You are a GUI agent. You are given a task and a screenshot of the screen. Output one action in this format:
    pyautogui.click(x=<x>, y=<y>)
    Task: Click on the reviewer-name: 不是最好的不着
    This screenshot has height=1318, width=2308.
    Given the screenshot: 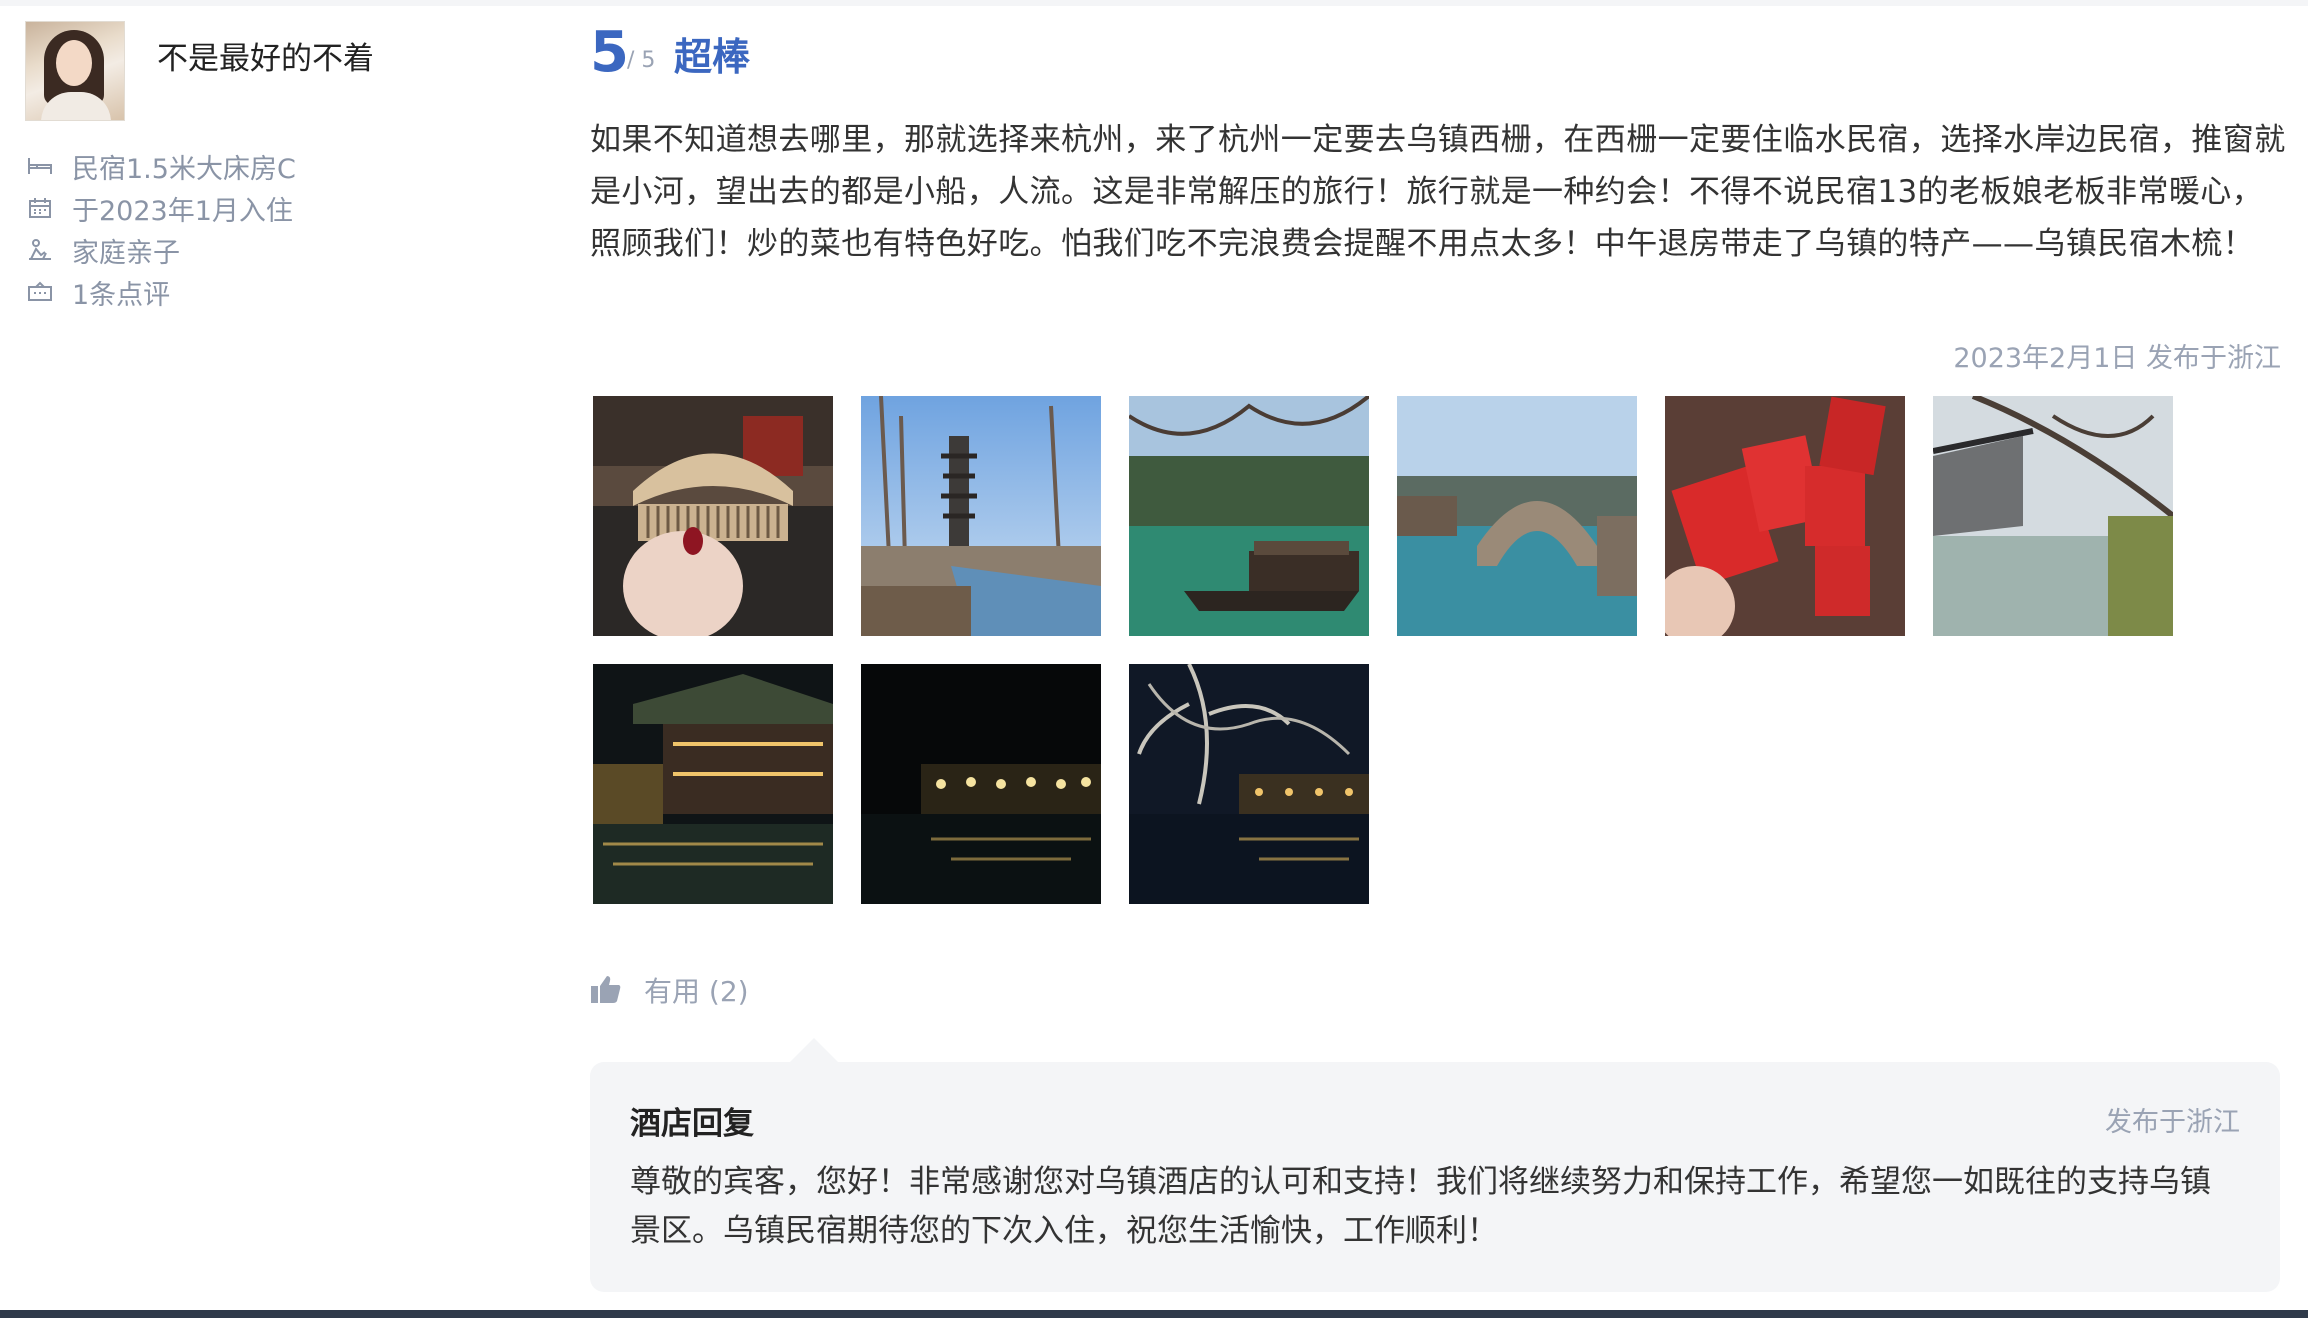 What is the action you would take?
    pyautogui.click(x=265, y=55)
    